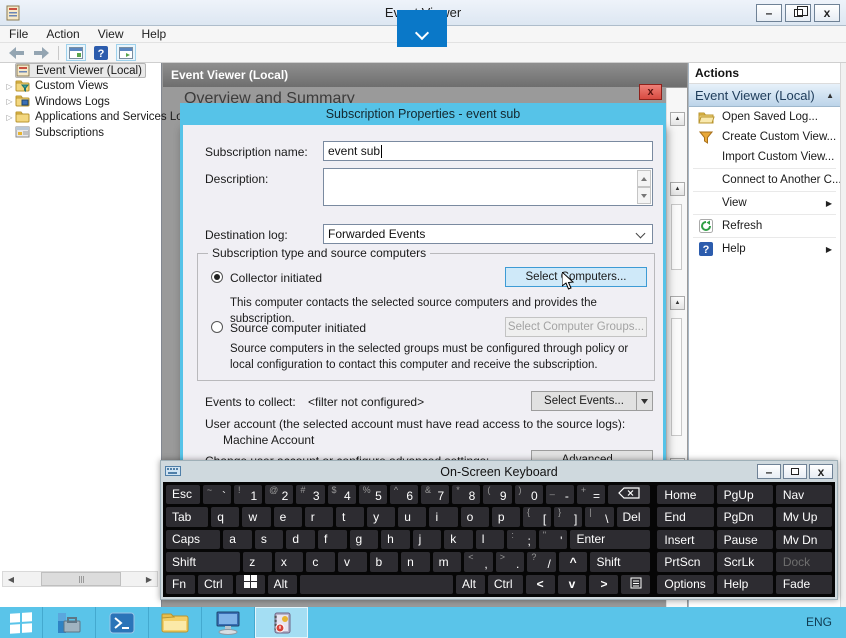 The image size is (846, 638). Describe the element at coordinates (80, 102) in the screenshot. I see `tree-item-windows-logs: ▷ Windows Logs` at that location.